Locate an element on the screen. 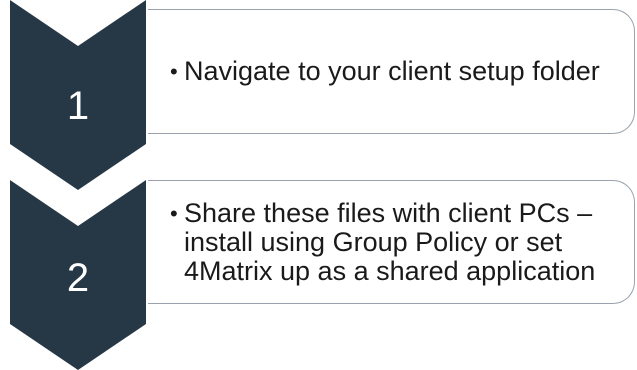  step-1-number: 1 is located at coordinates (78, 106).